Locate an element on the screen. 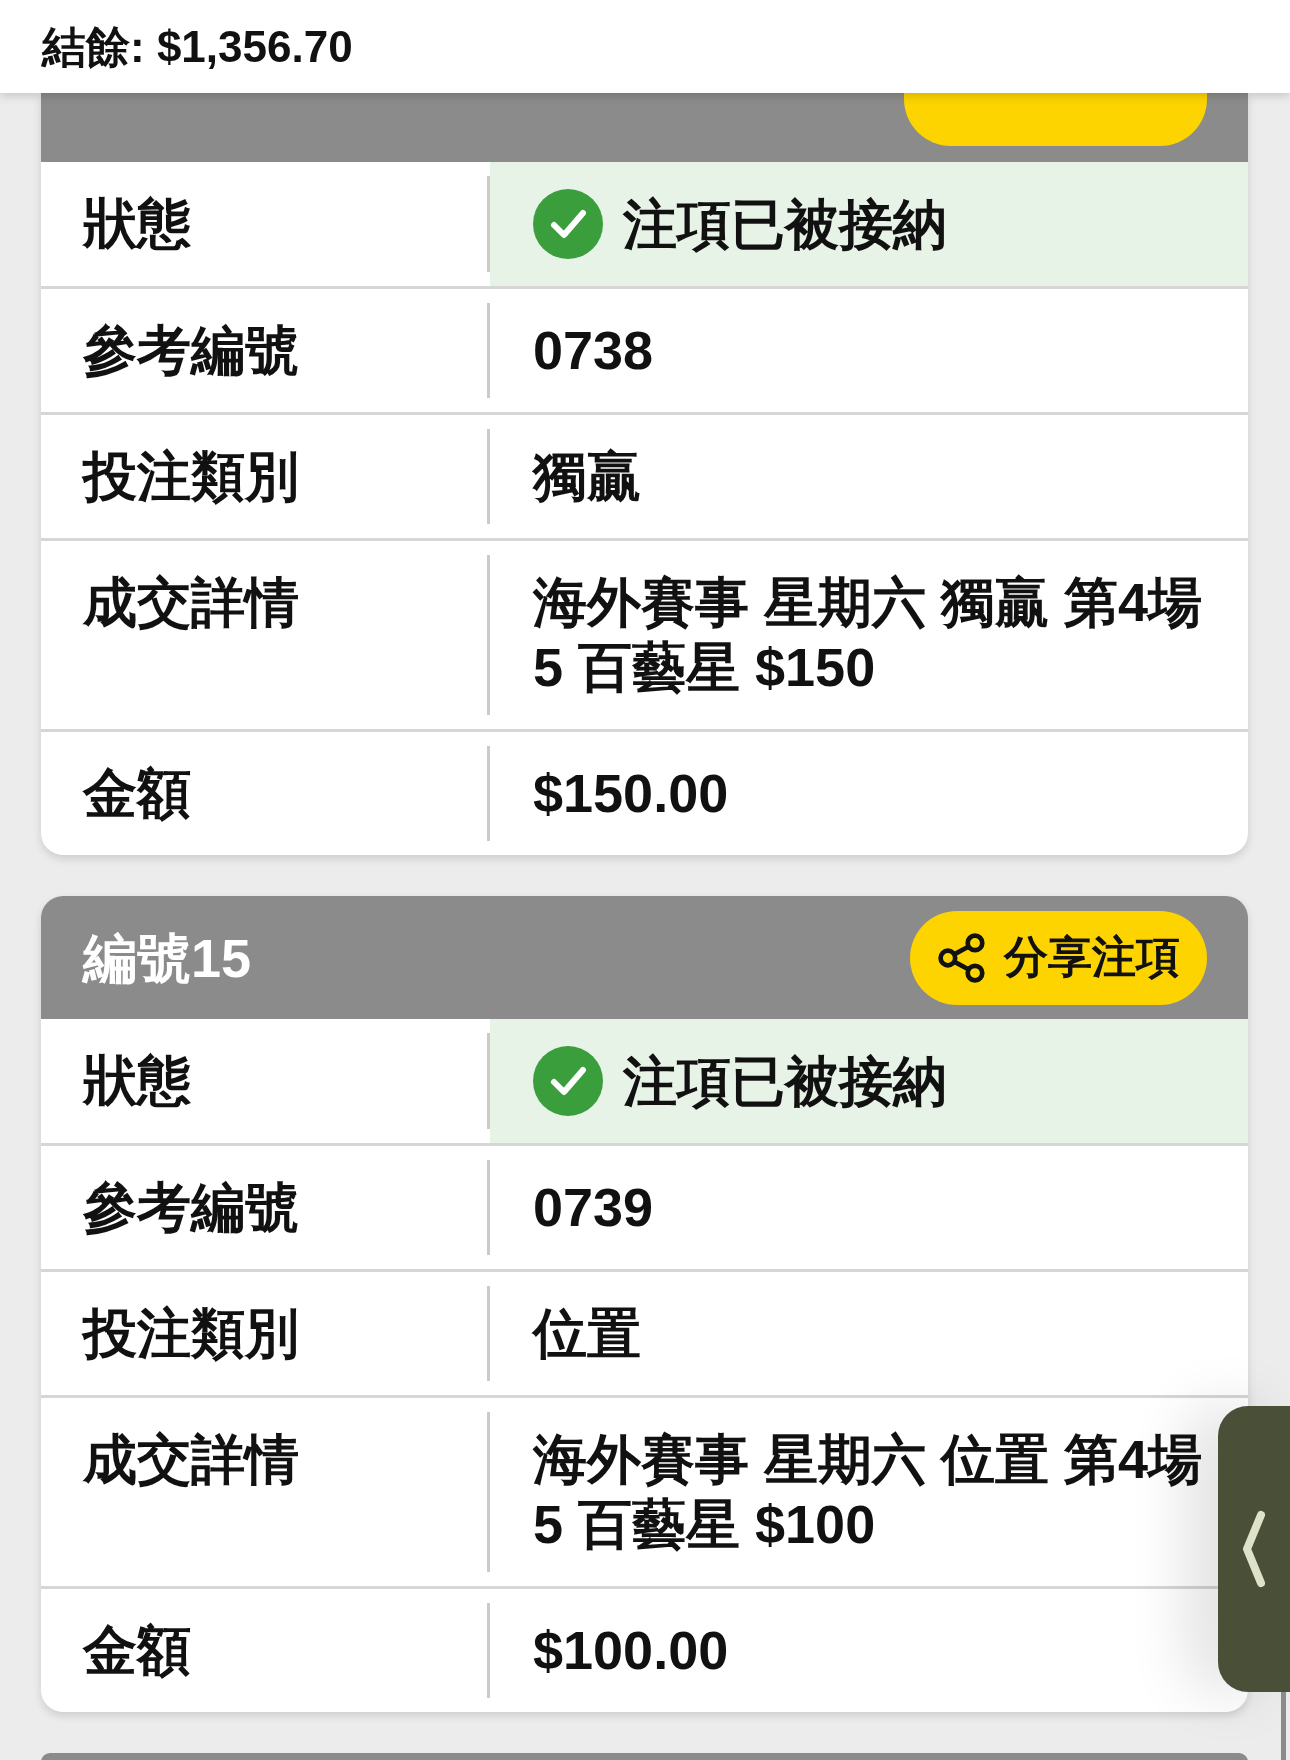  row-value: 0738 is located at coordinates (593, 350).